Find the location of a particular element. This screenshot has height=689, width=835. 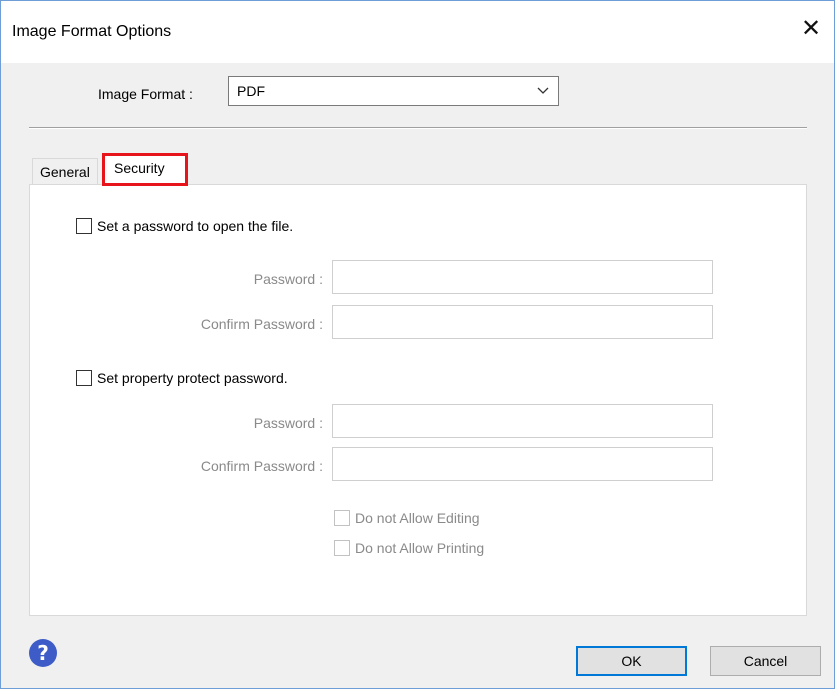

tab-general: General is located at coordinates (65, 171).